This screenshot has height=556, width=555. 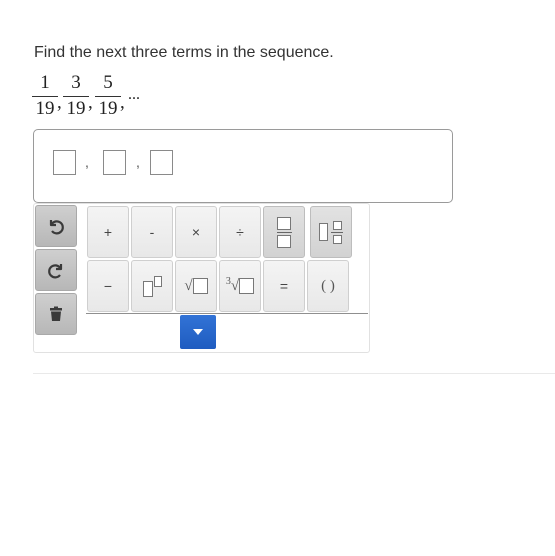 I want to click on undo-icon, so click(x=56, y=227).